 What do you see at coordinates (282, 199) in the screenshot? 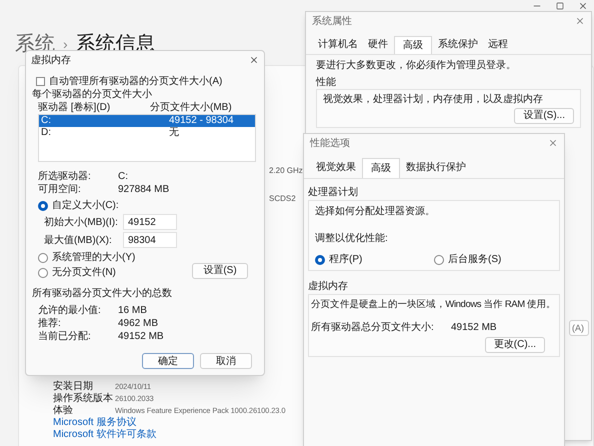
I see `spec-value: SCDS2` at bounding box center [282, 199].